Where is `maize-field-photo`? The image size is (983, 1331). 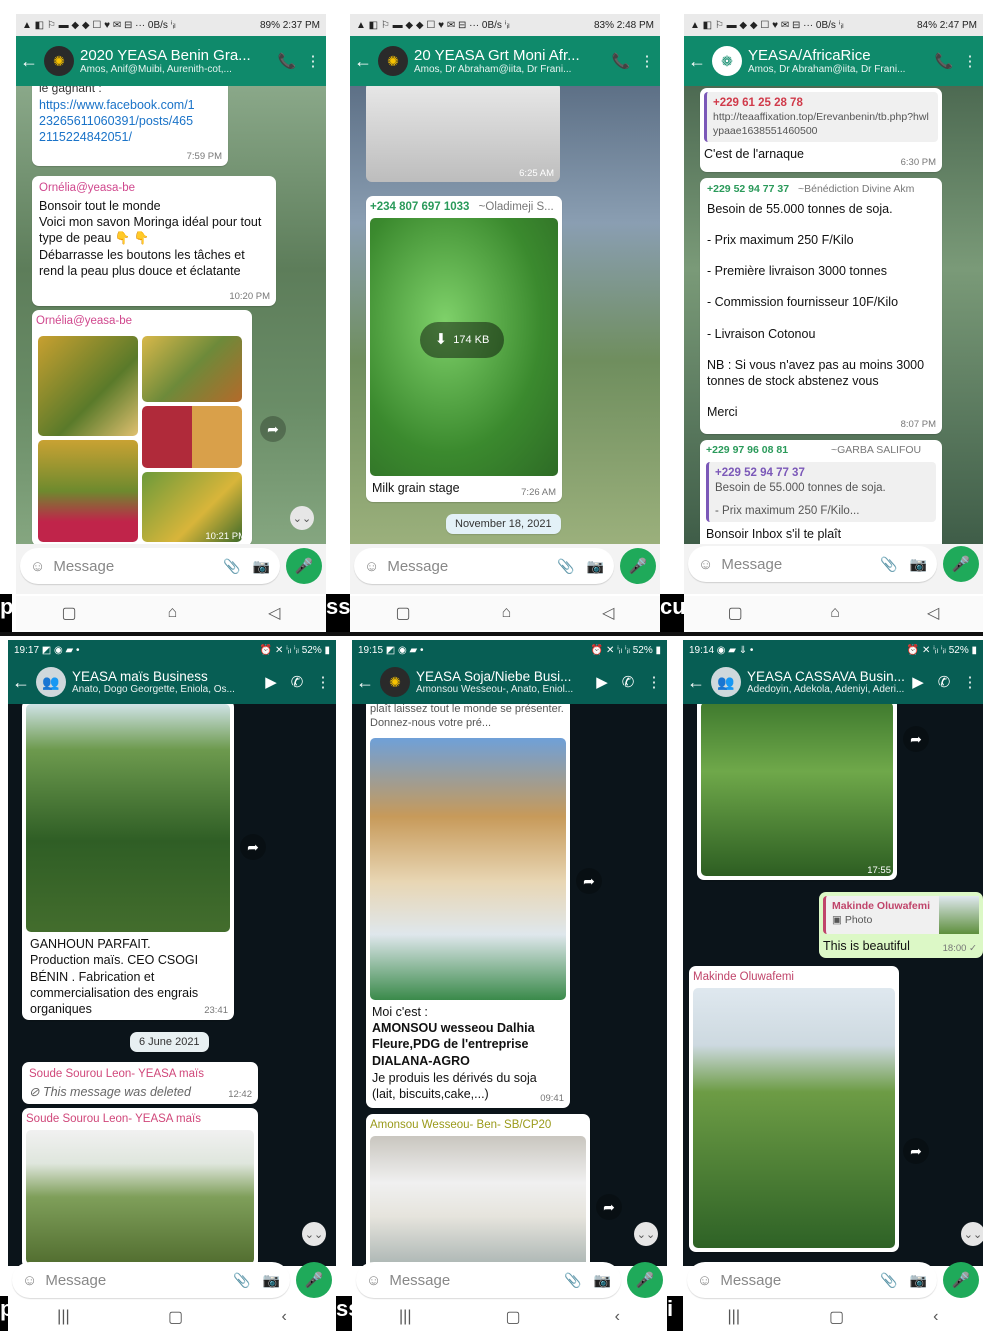 maize-field-photo is located at coordinates (128, 818).